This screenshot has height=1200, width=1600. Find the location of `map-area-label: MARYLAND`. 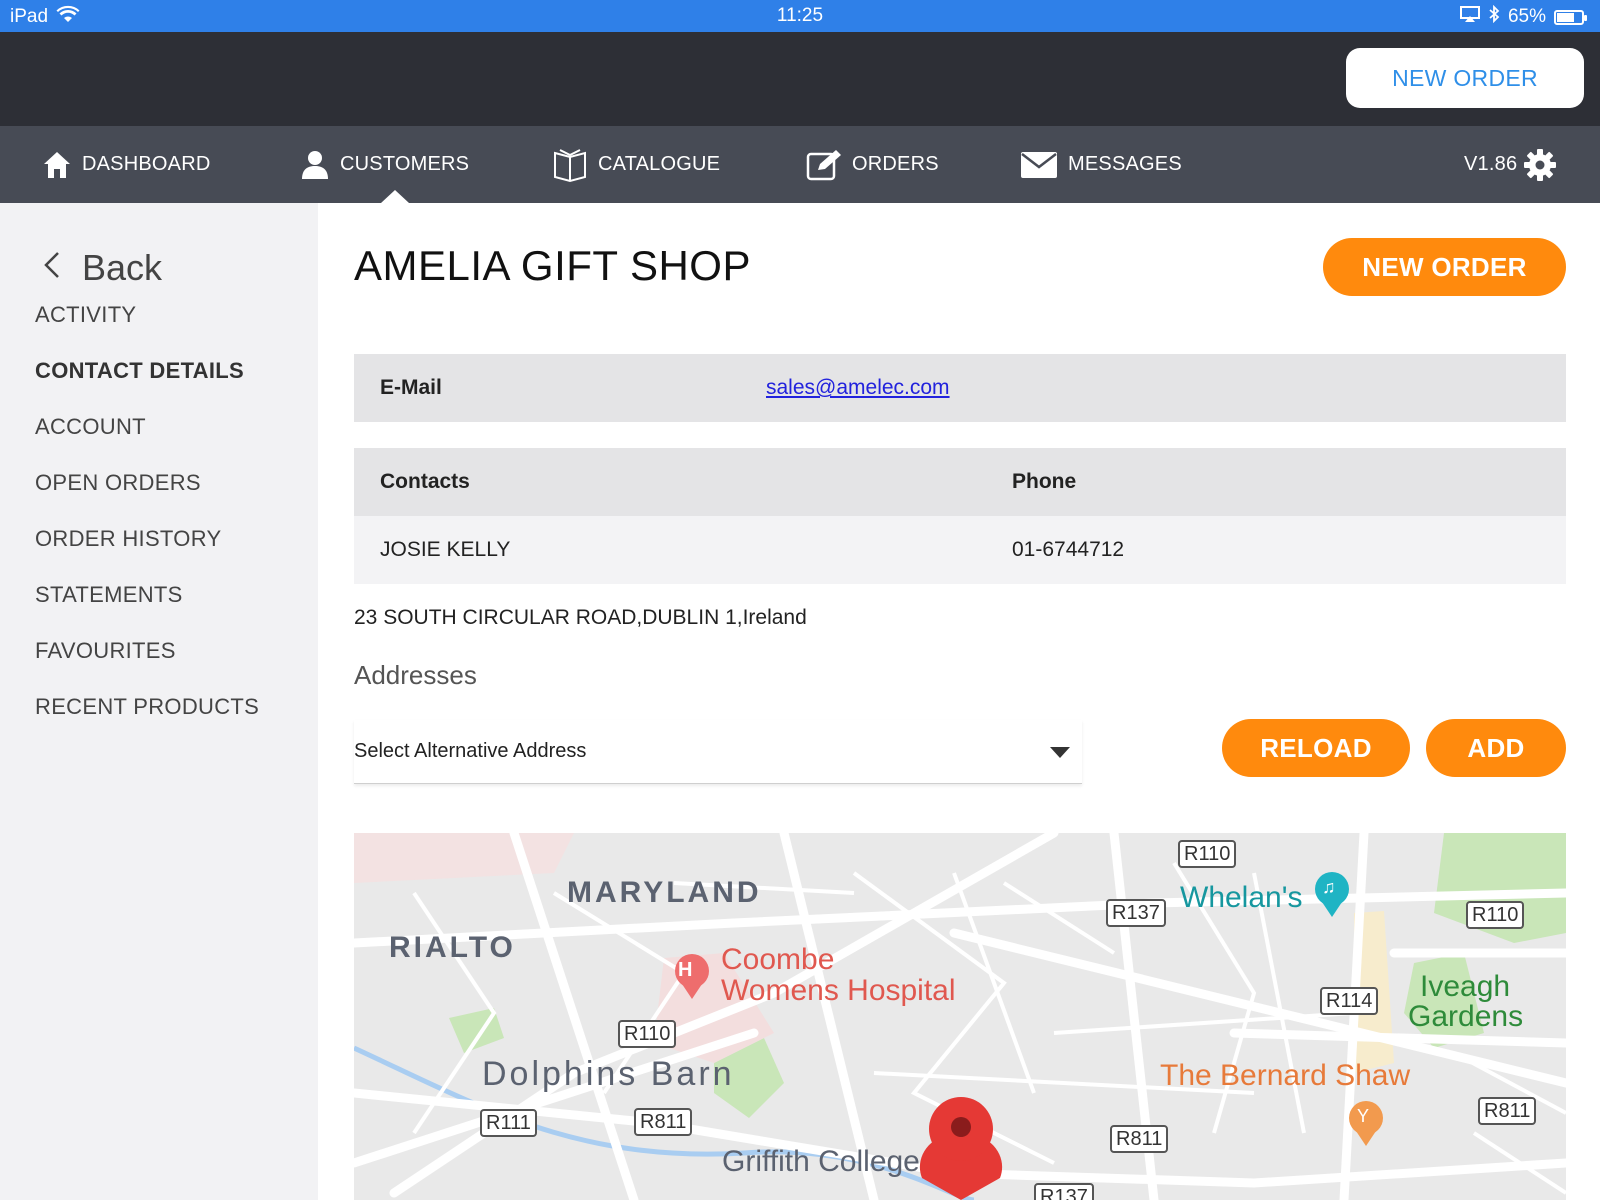

map-area-label: MARYLAND is located at coordinates (664, 892).